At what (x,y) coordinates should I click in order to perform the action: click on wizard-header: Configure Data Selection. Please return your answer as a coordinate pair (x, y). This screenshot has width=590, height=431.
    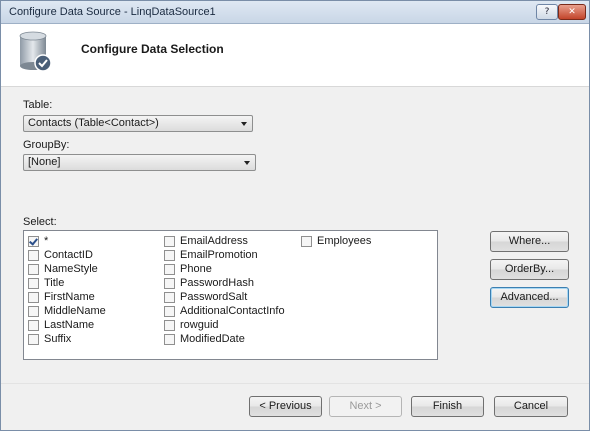
    Looking at the image, I should click on (295, 55).